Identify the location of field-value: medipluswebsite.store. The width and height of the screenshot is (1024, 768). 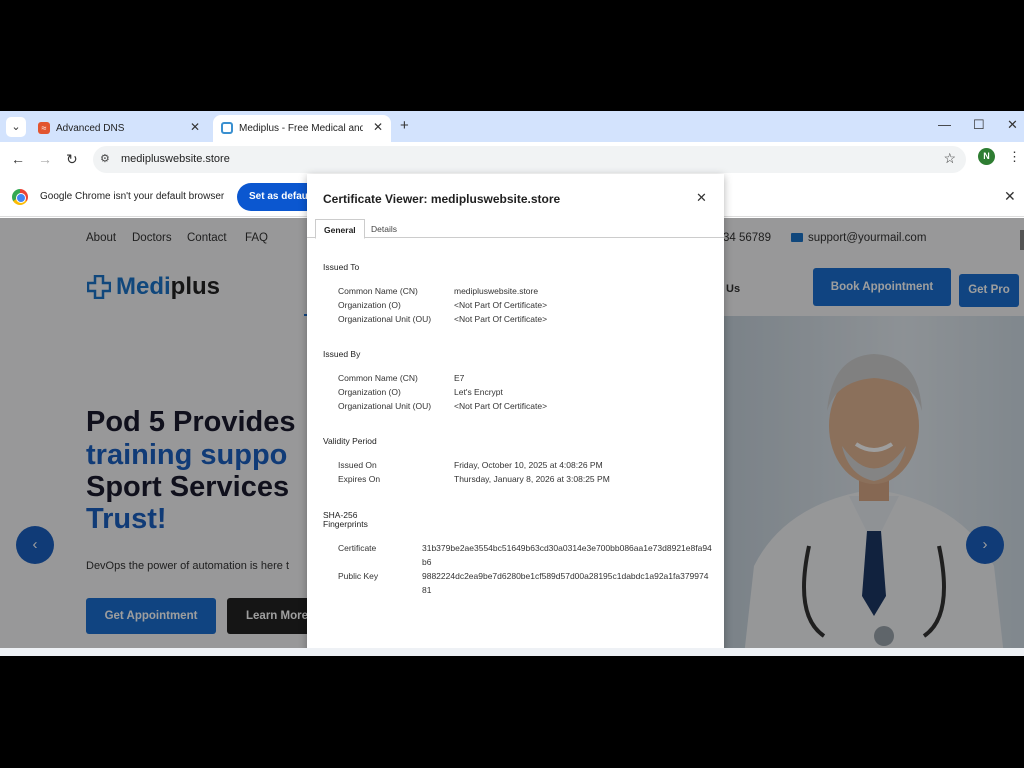
(496, 291).